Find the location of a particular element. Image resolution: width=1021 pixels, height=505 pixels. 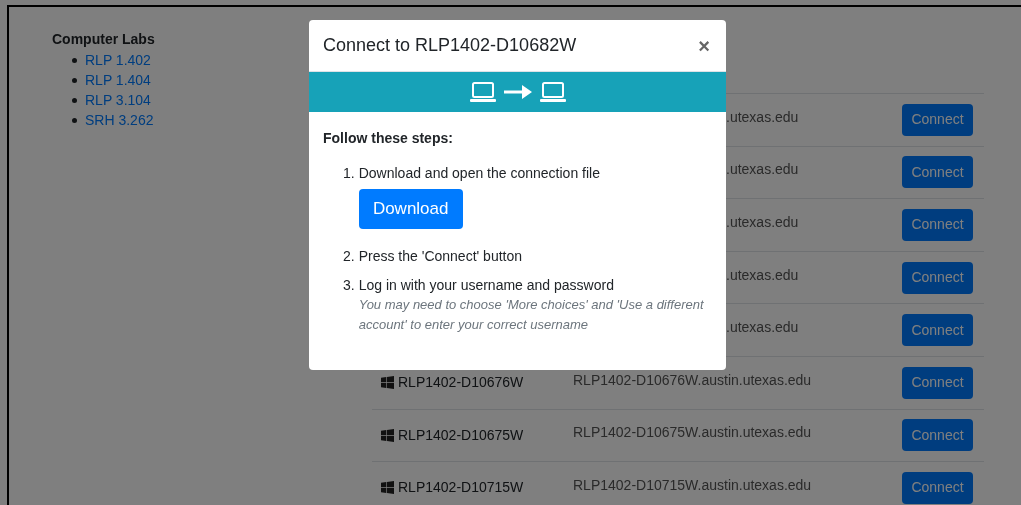

step-number: 1. is located at coordinates (349, 173).